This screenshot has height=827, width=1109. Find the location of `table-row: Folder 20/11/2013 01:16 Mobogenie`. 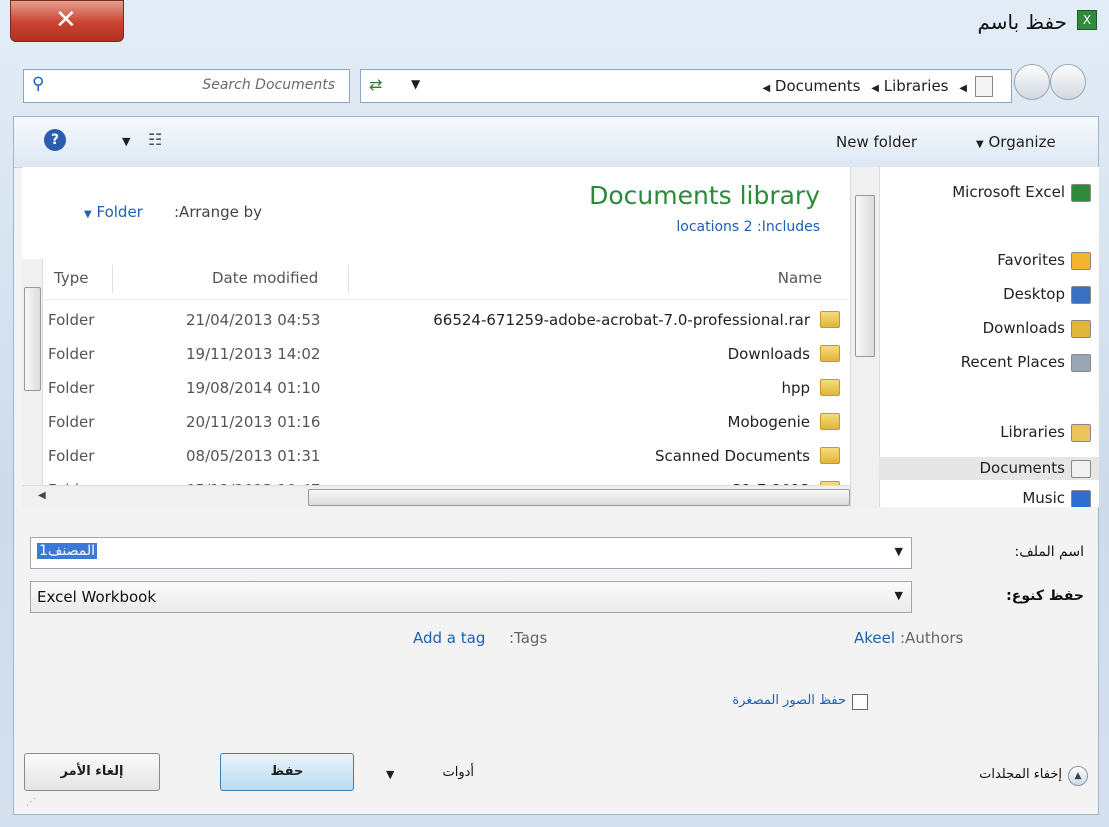

table-row: Folder 20/11/2013 01:16 Mobogenie is located at coordinates (435, 422).